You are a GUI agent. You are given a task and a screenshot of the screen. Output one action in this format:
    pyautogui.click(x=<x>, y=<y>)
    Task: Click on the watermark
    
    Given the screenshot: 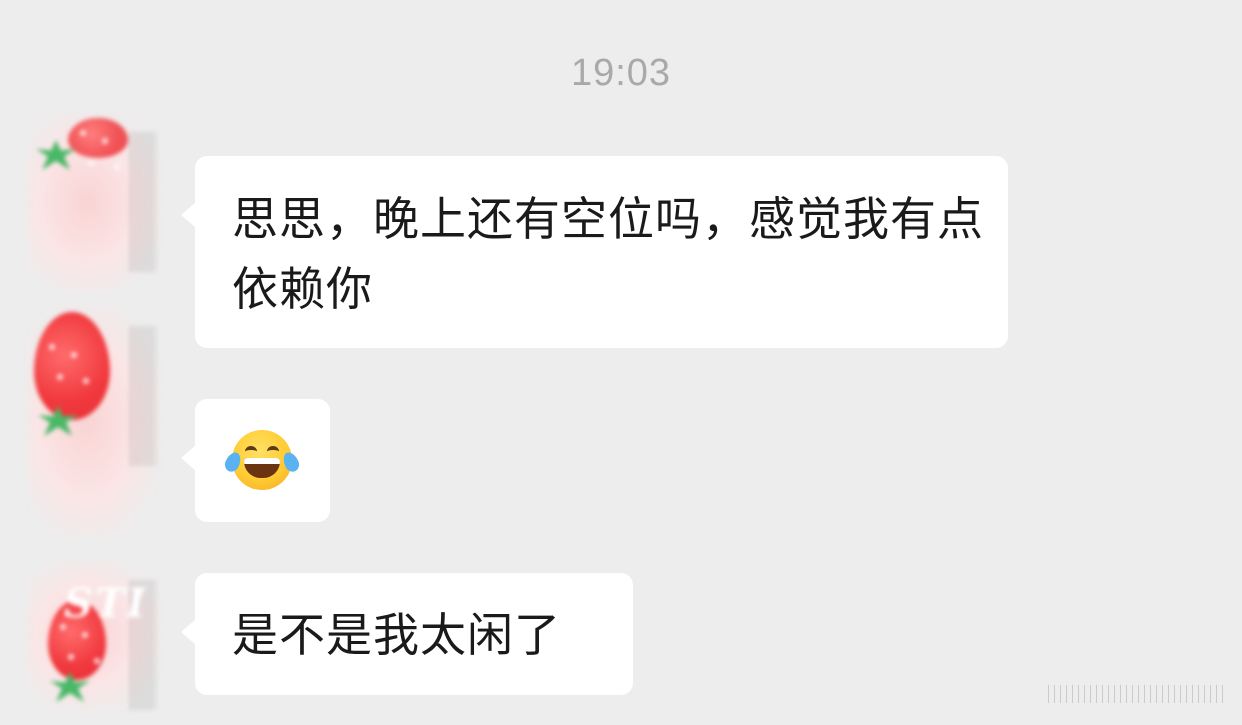 What is the action you would take?
    pyautogui.click(x=1138, y=694)
    